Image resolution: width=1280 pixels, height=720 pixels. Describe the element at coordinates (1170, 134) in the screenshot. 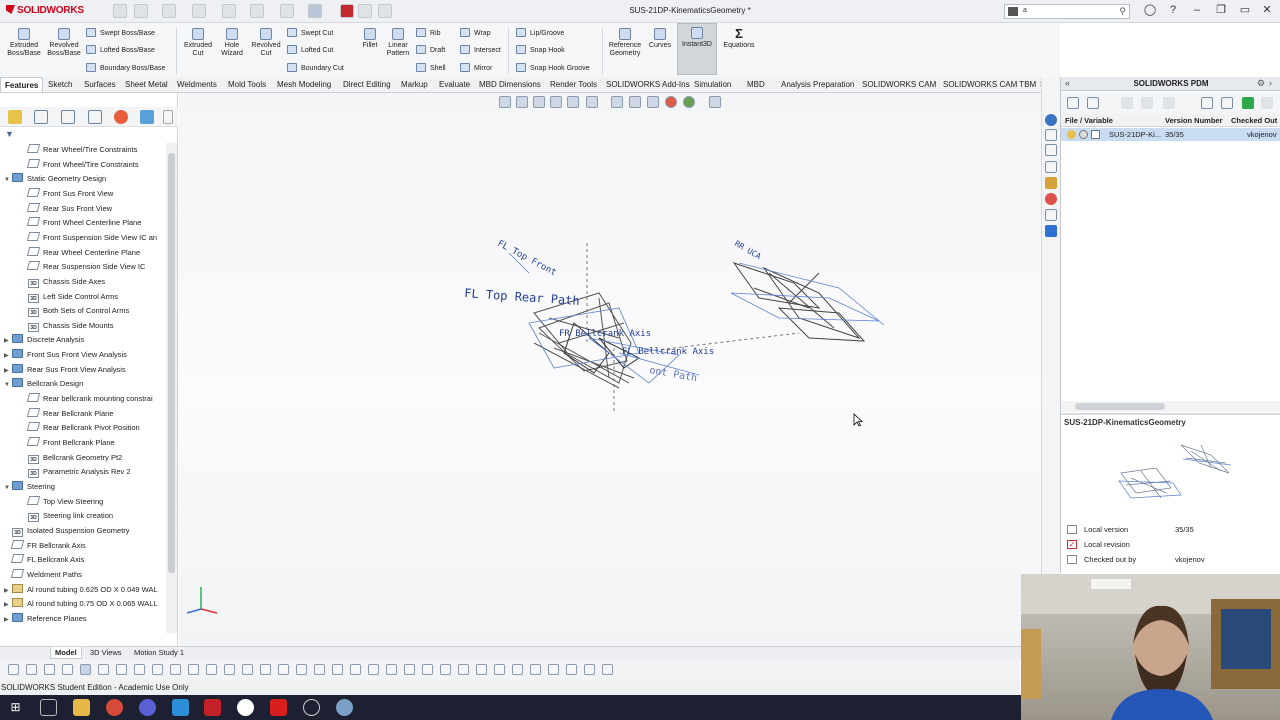

I see `pdm-file-row: SUS-21DP-Ki... 35/35 vkojenov` at that location.